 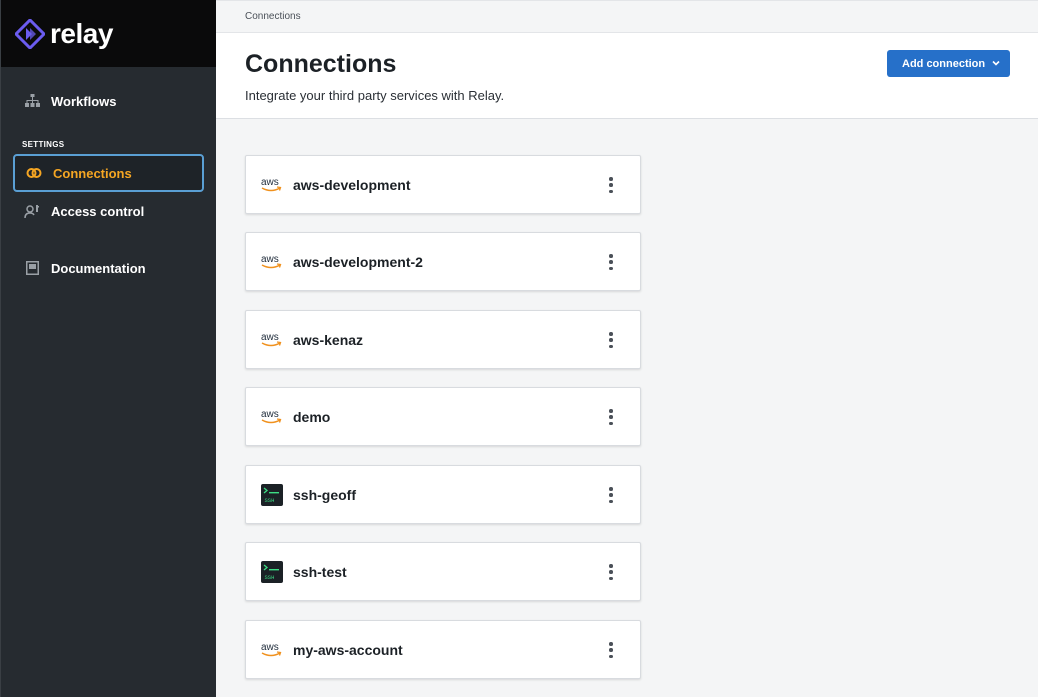 I want to click on relay-logo-icon, so click(x=30, y=33).